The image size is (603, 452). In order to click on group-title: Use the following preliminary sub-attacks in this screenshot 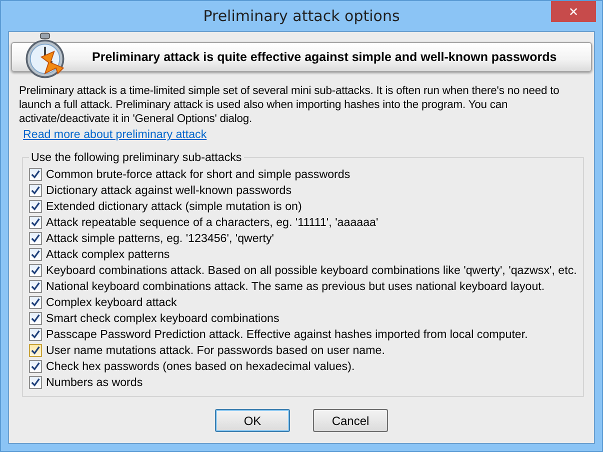, I will do `click(136, 157)`.